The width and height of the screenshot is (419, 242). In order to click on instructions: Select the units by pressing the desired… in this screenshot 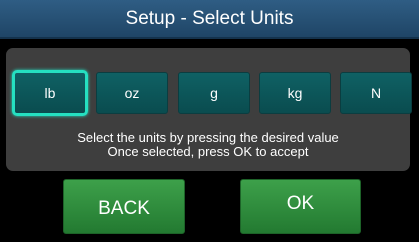, I will do `click(208, 145)`.